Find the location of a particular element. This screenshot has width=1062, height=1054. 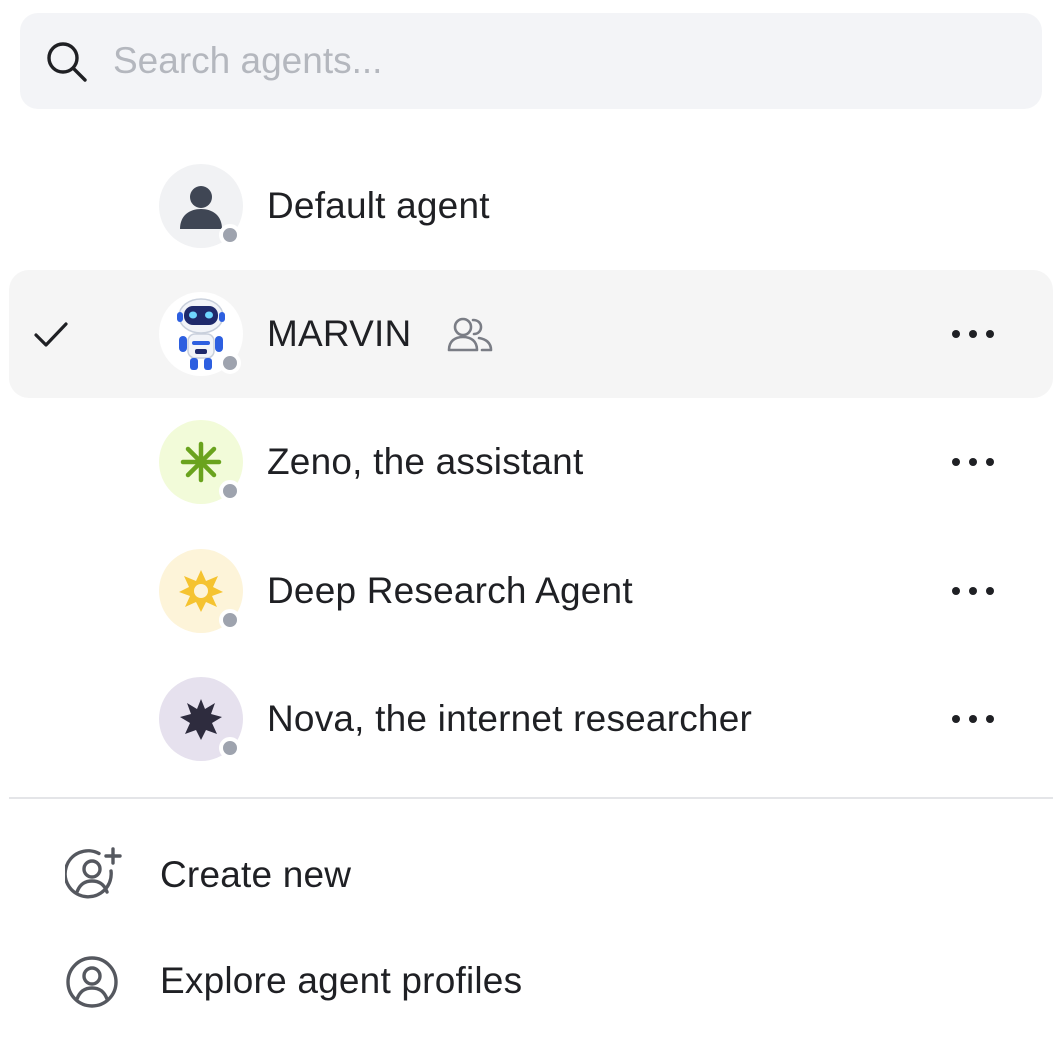

sun-icon is located at coordinates (201, 591).